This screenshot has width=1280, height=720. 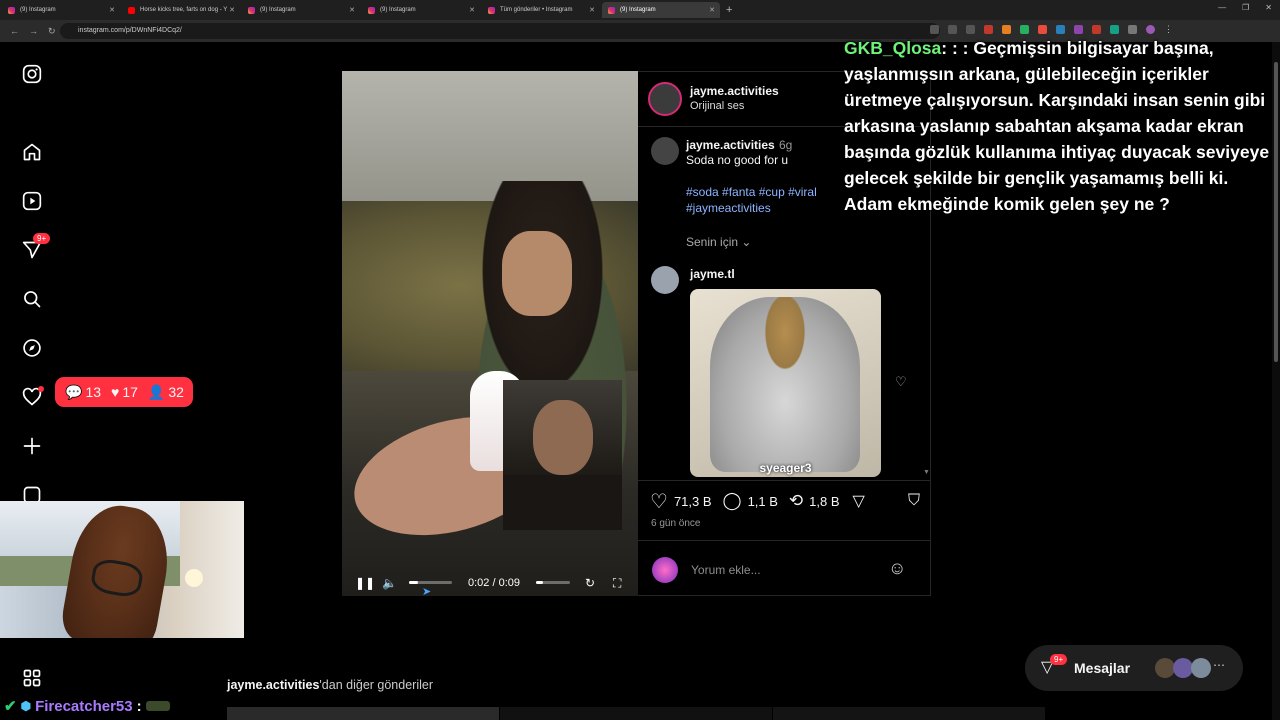 What do you see at coordinates (914, 501) in the screenshot?
I see `save-bookmark-icon: ⛉` at bounding box center [914, 501].